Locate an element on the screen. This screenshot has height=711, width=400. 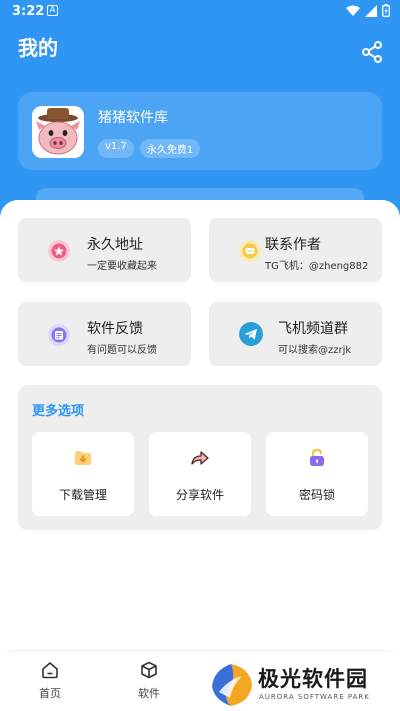
pig-avatar-icon is located at coordinates (58, 132).